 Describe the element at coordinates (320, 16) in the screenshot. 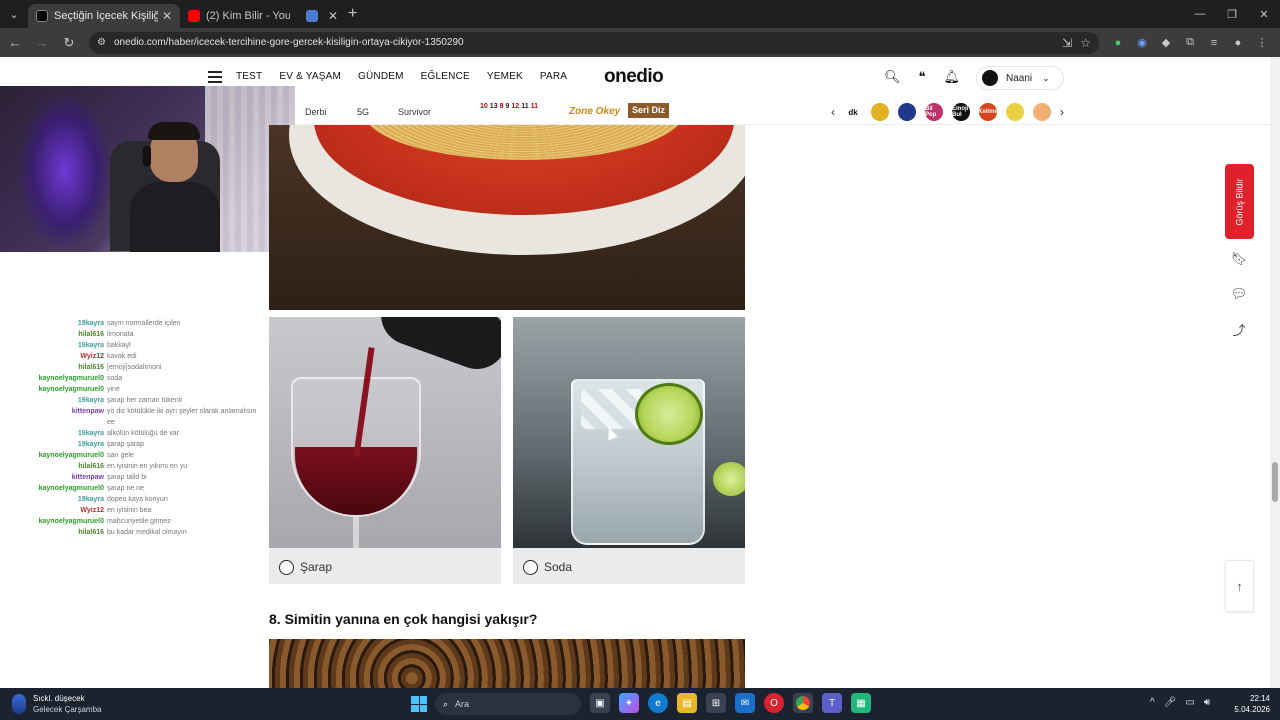

I see `tab-third: ✕` at that location.